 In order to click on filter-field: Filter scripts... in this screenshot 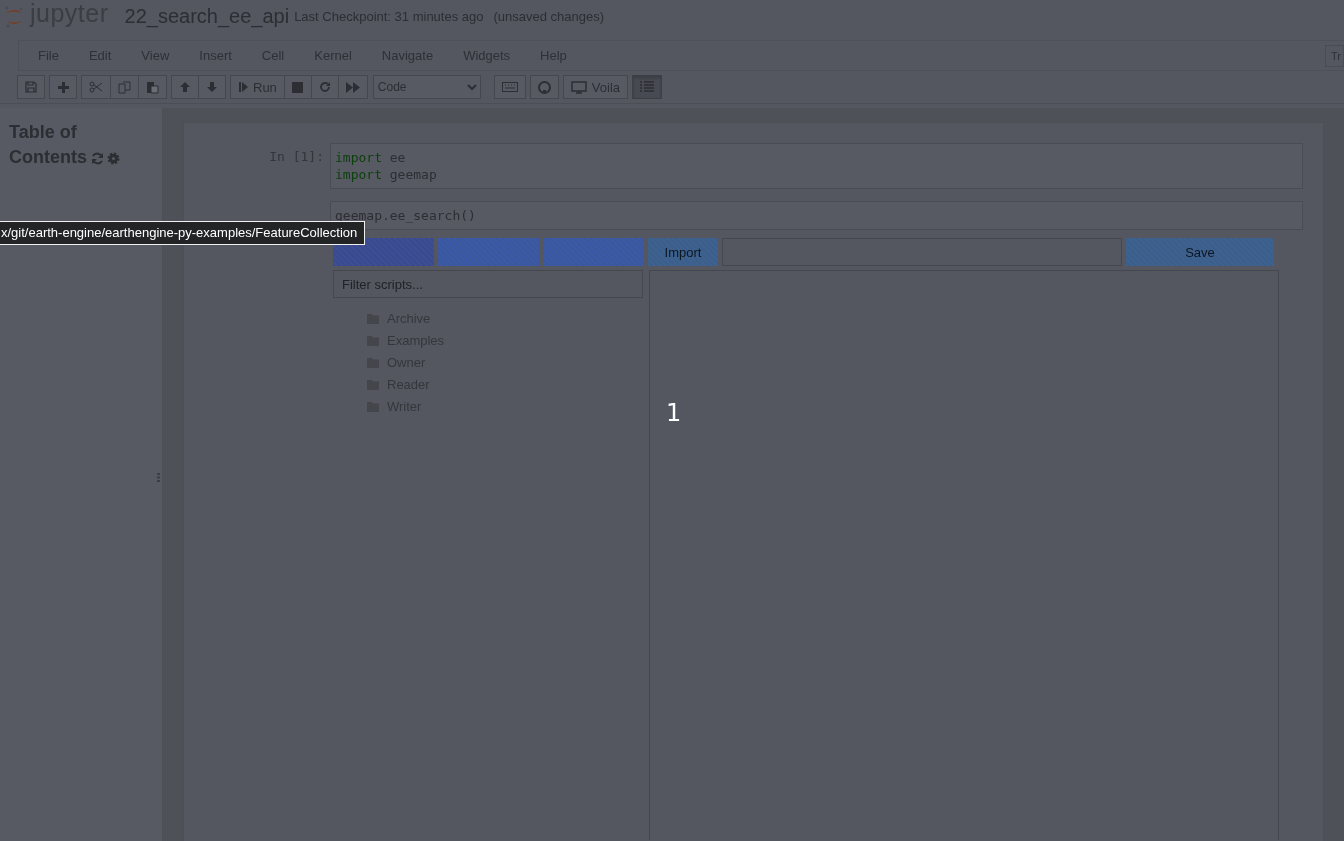, I will do `click(488, 284)`.